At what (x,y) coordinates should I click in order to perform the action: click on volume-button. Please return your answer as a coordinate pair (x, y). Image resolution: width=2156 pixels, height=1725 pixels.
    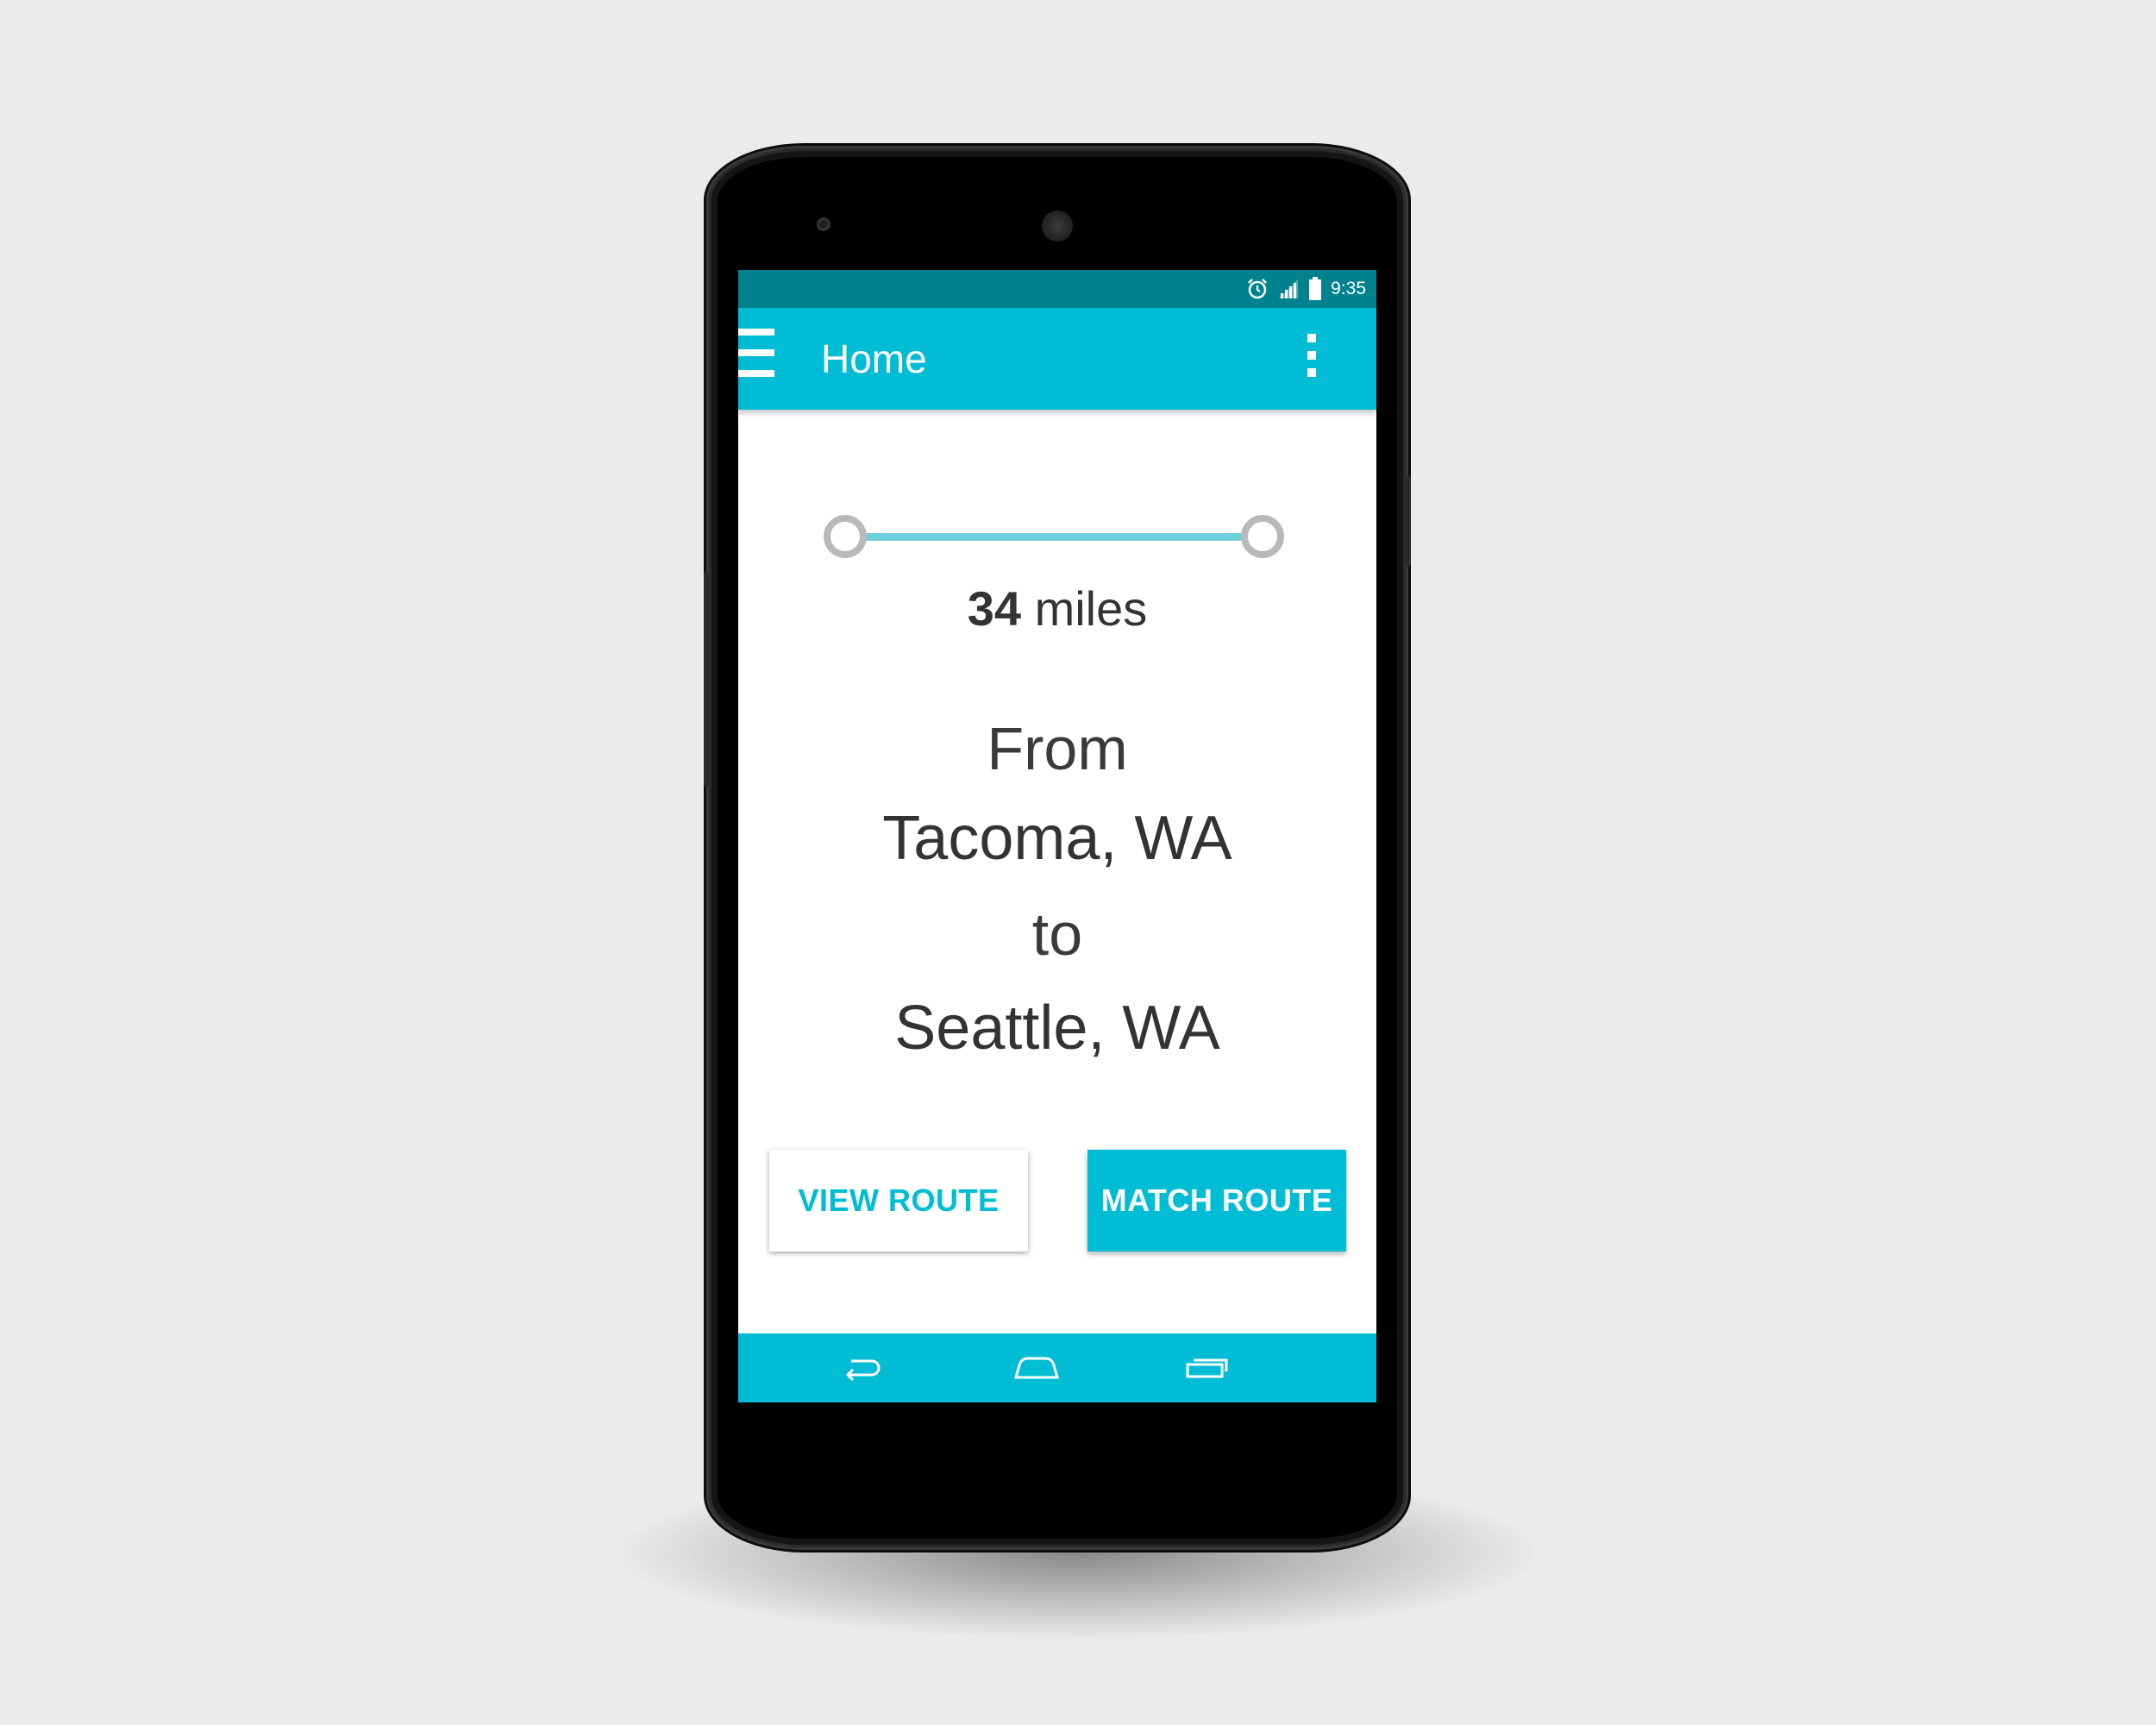
    Looking at the image, I should click on (706, 679).